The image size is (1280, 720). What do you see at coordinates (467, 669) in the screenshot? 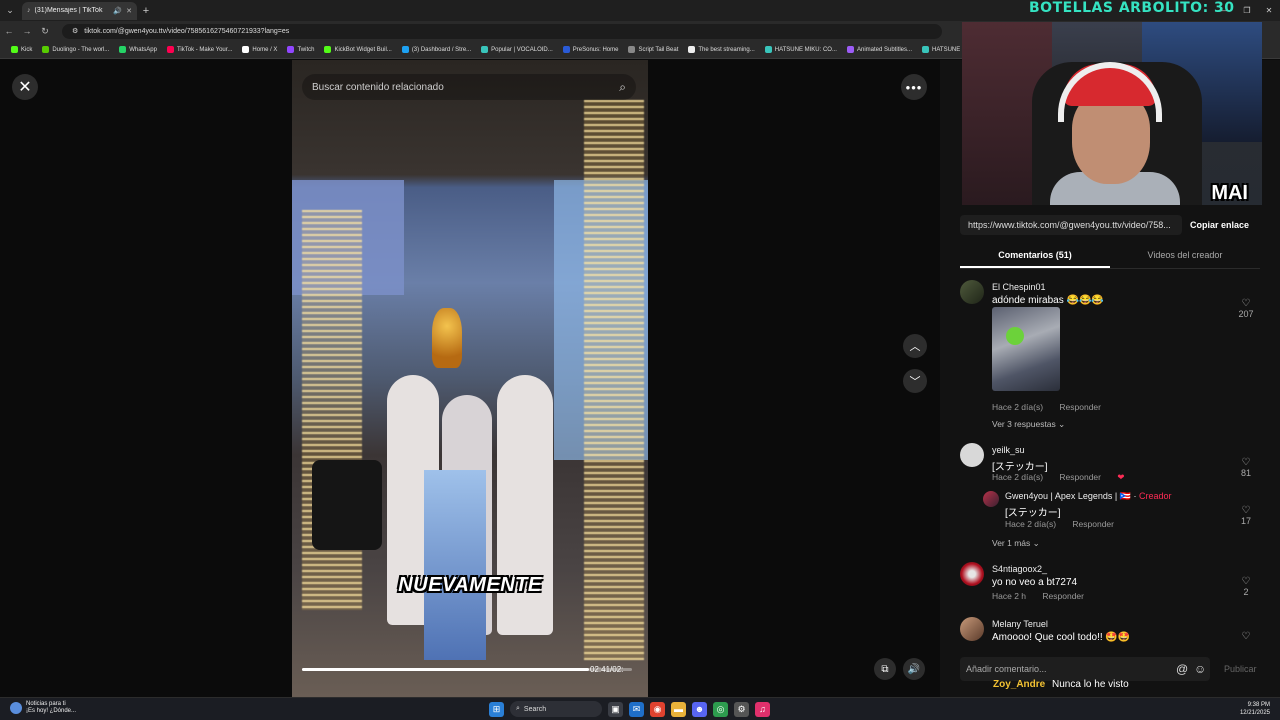
I see `video-progress-bar` at bounding box center [467, 669].